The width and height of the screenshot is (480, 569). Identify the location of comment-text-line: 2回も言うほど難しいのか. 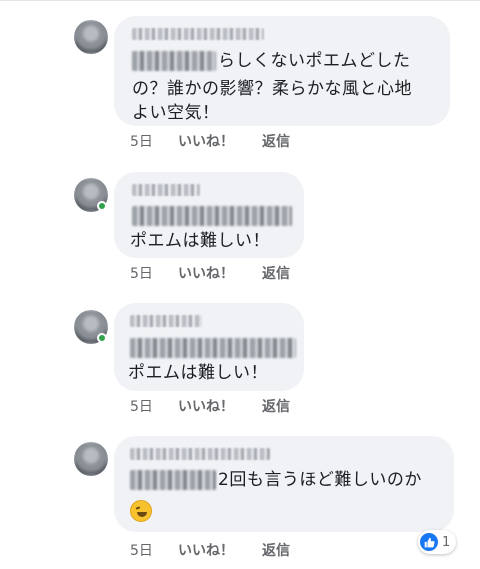
(320, 480).